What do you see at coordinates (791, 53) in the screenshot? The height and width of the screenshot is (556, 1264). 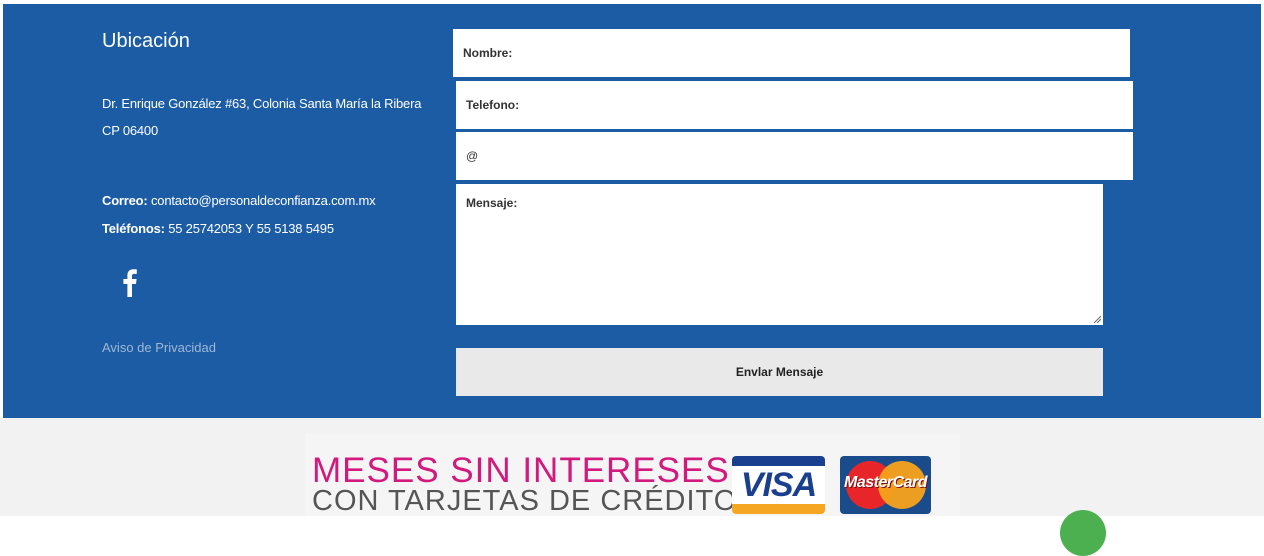 I see `name-field: Nombre:` at bounding box center [791, 53].